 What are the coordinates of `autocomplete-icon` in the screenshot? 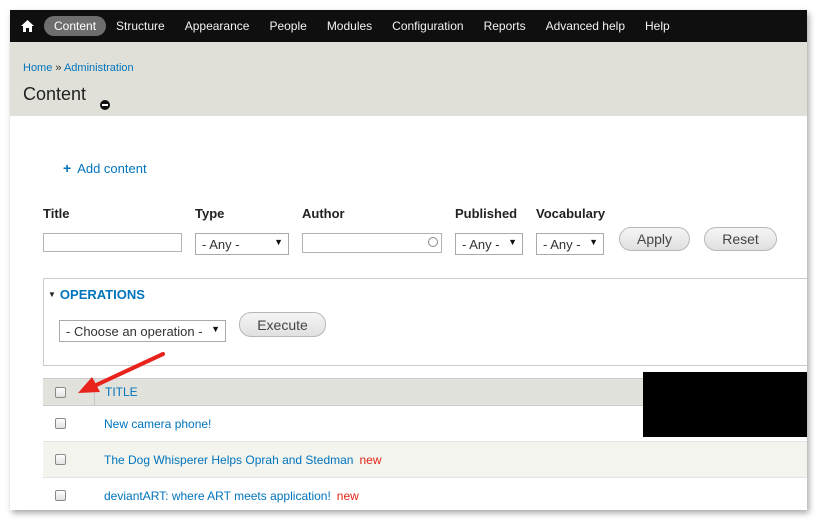 It's located at (433, 242).